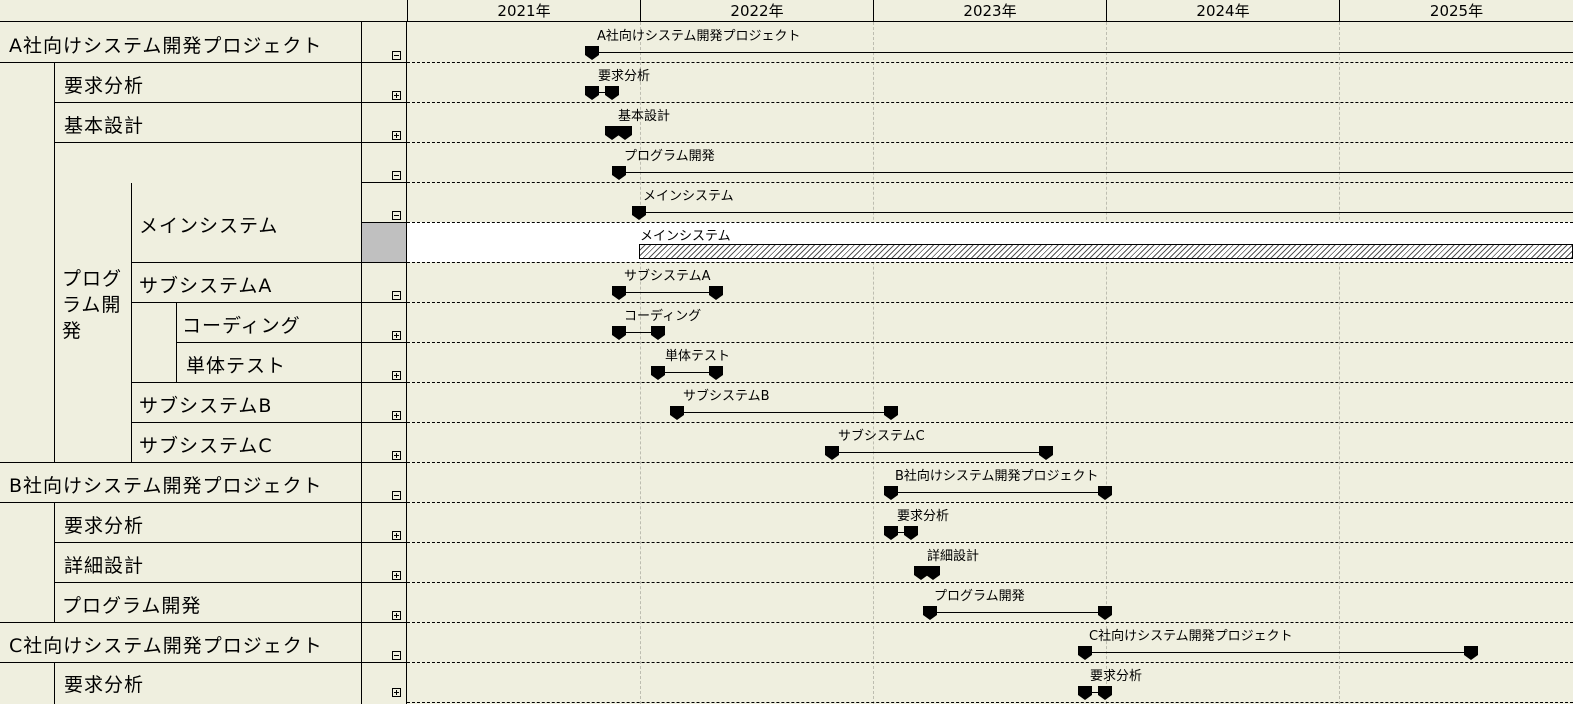 This screenshot has width=1573, height=704. What do you see at coordinates (166, 486) in the screenshot?
I see `tree-label-b-project: B社向けシステム開発プロジェクト` at bounding box center [166, 486].